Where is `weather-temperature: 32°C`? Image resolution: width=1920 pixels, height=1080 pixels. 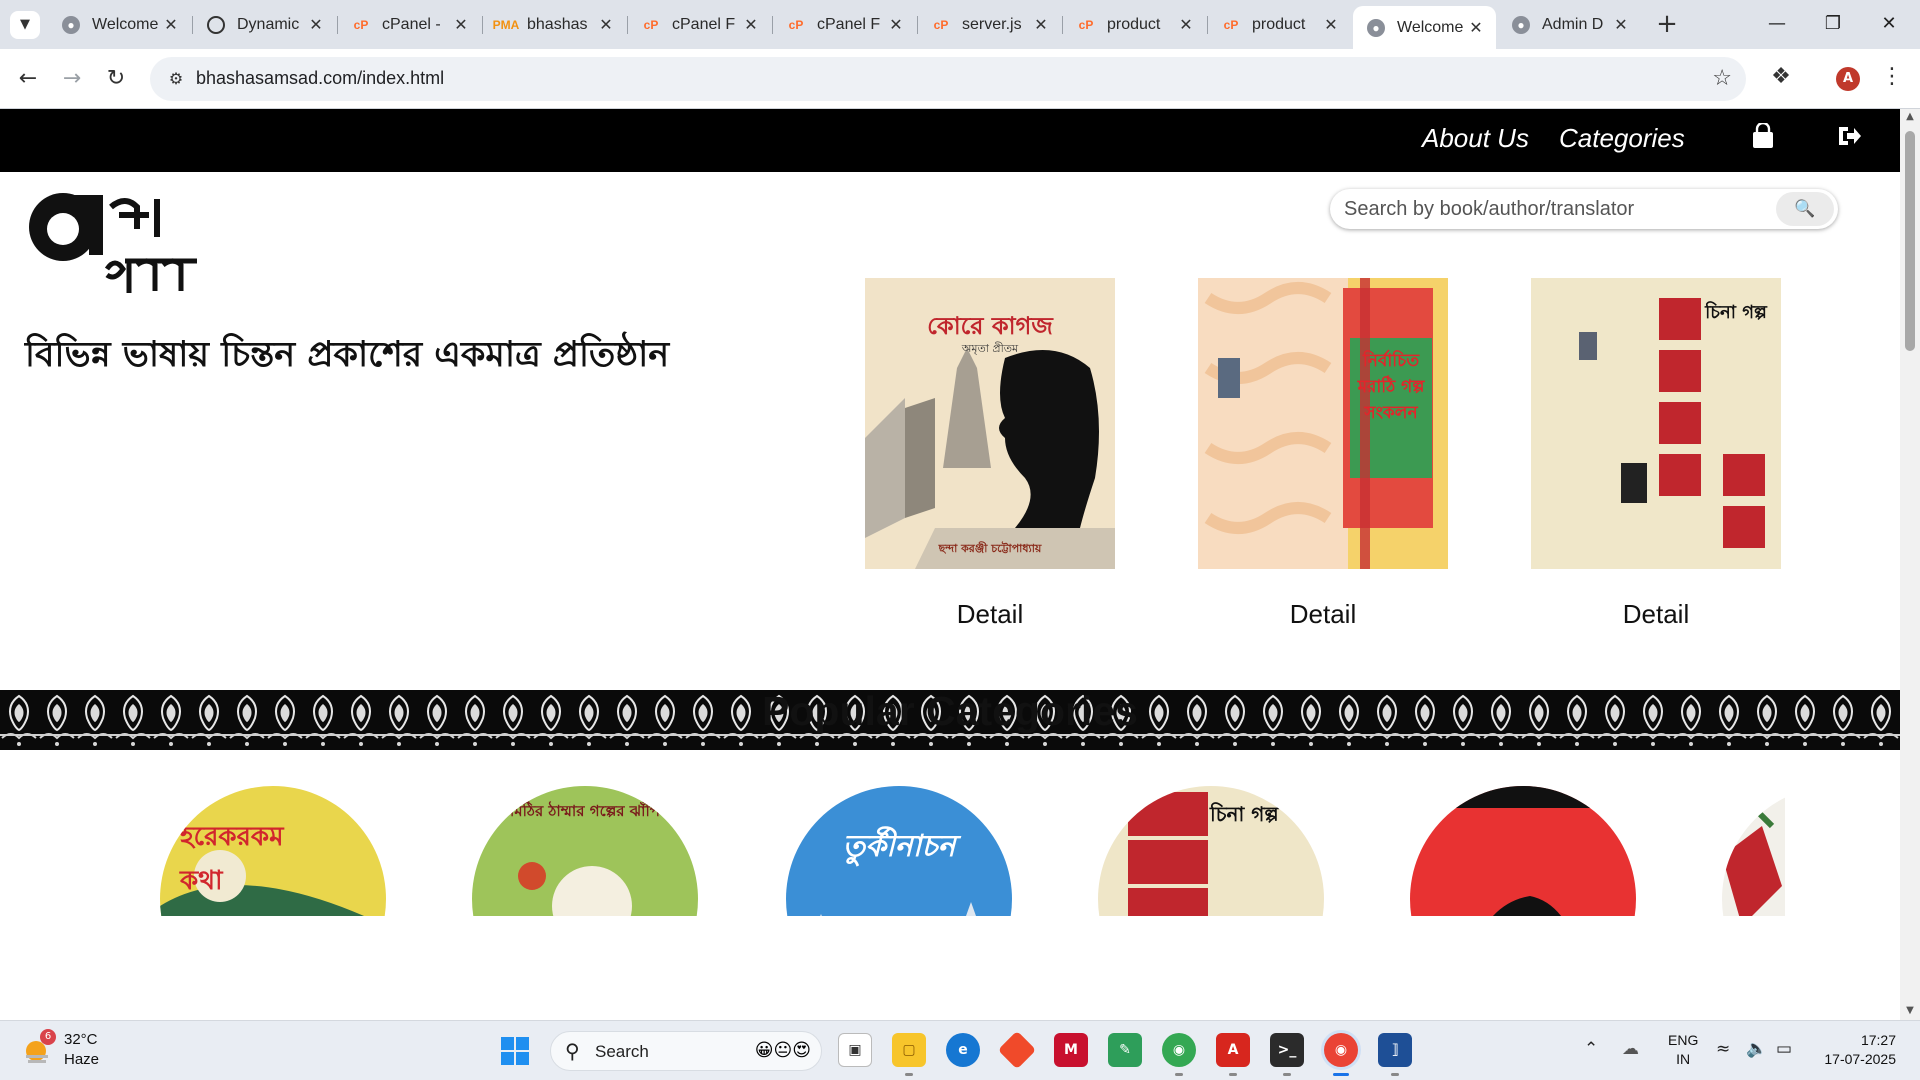
weather-temperature: 32°C is located at coordinates (81, 1039).